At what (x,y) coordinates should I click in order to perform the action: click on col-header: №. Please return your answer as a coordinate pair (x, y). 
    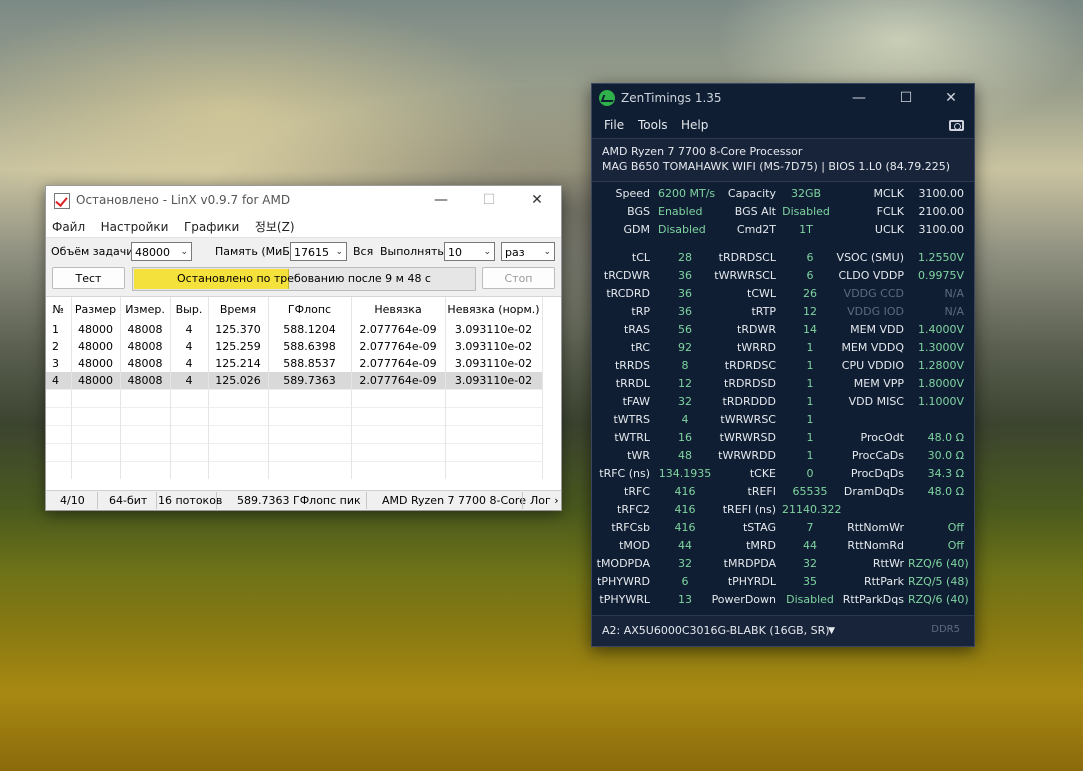
    Looking at the image, I should click on (59, 309).